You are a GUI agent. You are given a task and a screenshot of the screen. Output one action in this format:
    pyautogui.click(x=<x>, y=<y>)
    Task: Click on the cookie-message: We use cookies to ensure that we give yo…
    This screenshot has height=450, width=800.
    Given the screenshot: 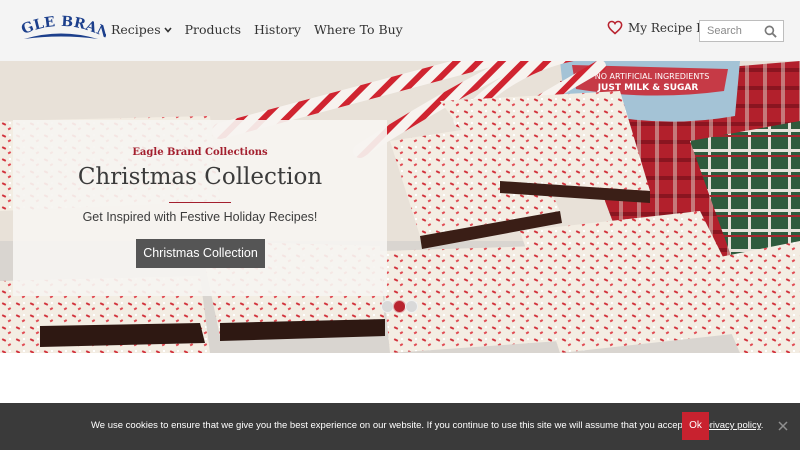 What is the action you would take?
    pyautogui.click(x=427, y=425)
    